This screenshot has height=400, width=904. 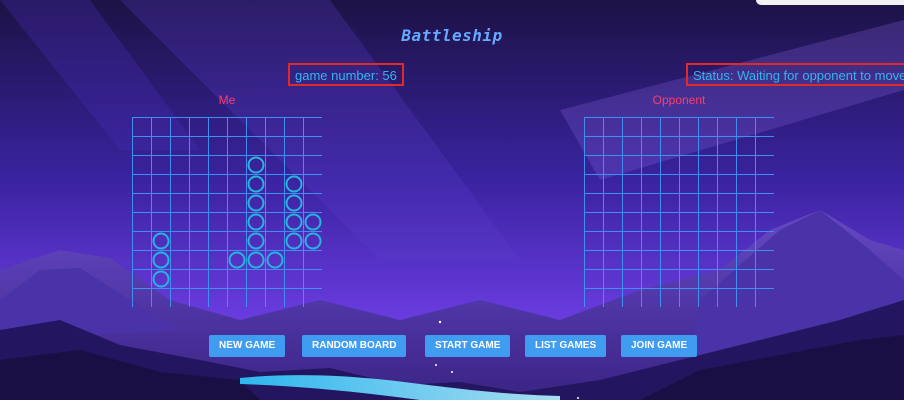 I want to click on new-game-button: NEW GAME, so click(x=247, y=346).